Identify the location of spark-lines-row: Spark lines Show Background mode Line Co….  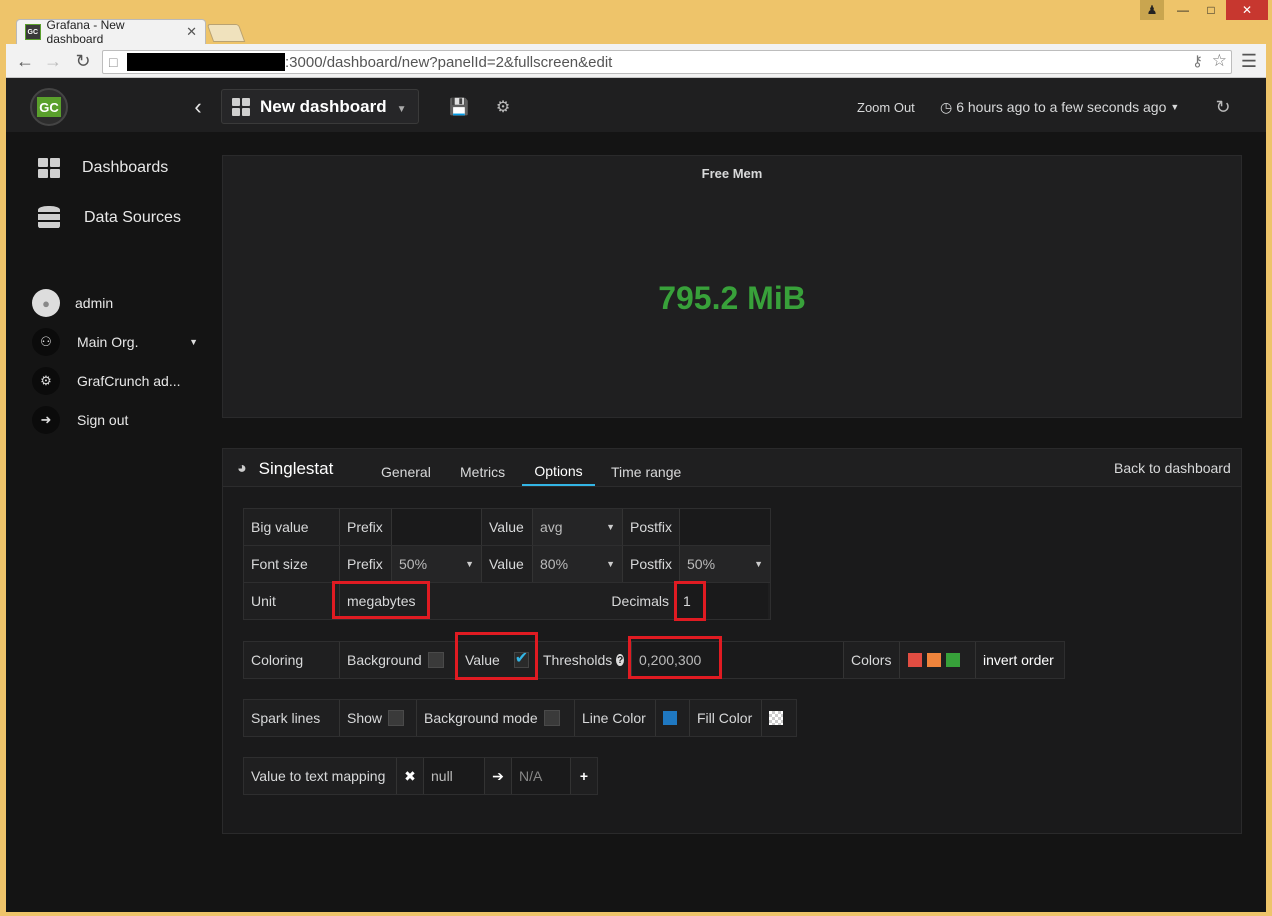
(520, 718).